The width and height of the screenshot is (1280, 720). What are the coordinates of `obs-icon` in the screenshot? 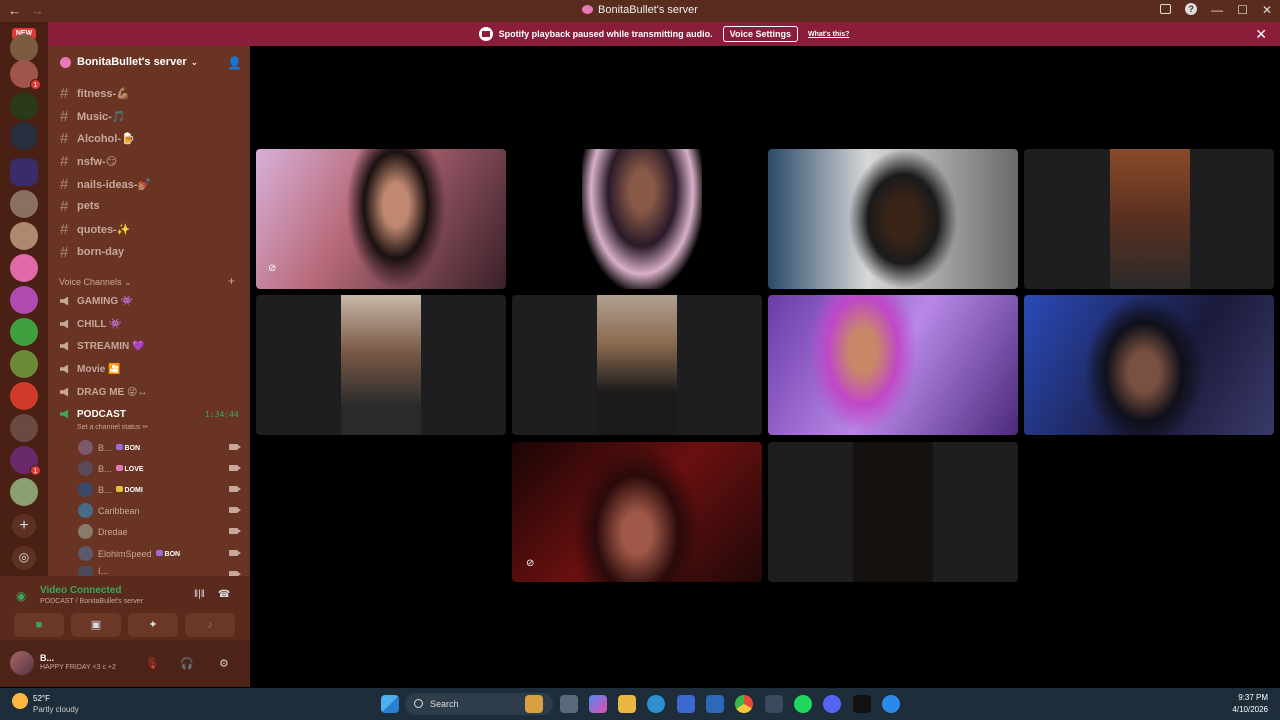 It's located at (774, 704).